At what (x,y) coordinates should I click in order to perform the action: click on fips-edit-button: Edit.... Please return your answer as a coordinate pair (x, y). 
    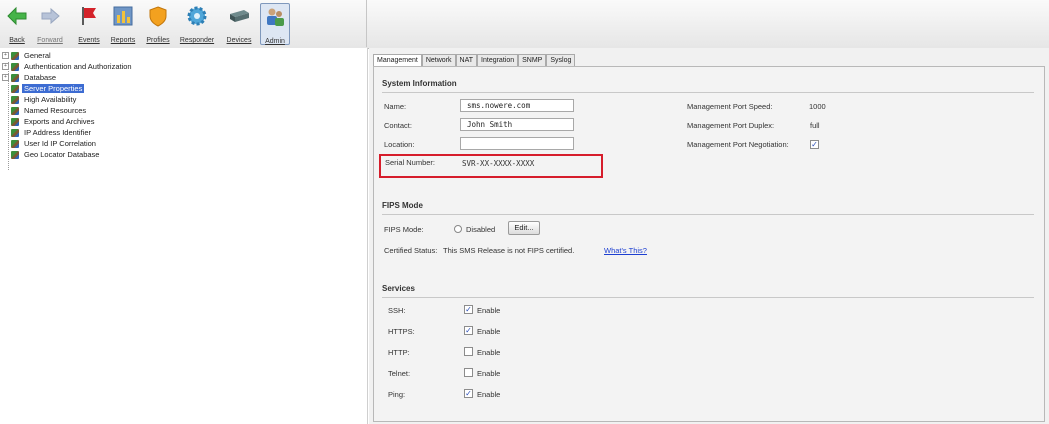
    Looking at the image, I should click on (524, 228).